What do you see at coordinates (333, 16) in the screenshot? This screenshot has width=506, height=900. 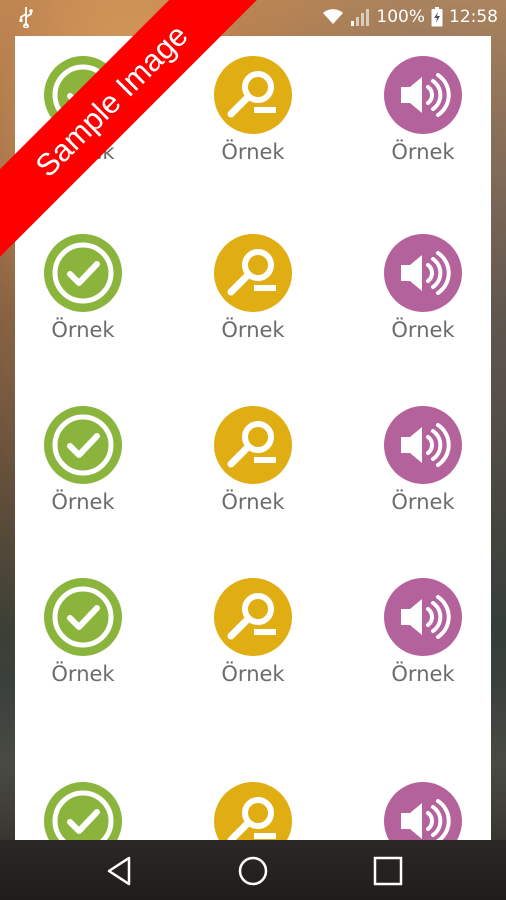 I see `wifi-icon` at bounding box center [333, 16].